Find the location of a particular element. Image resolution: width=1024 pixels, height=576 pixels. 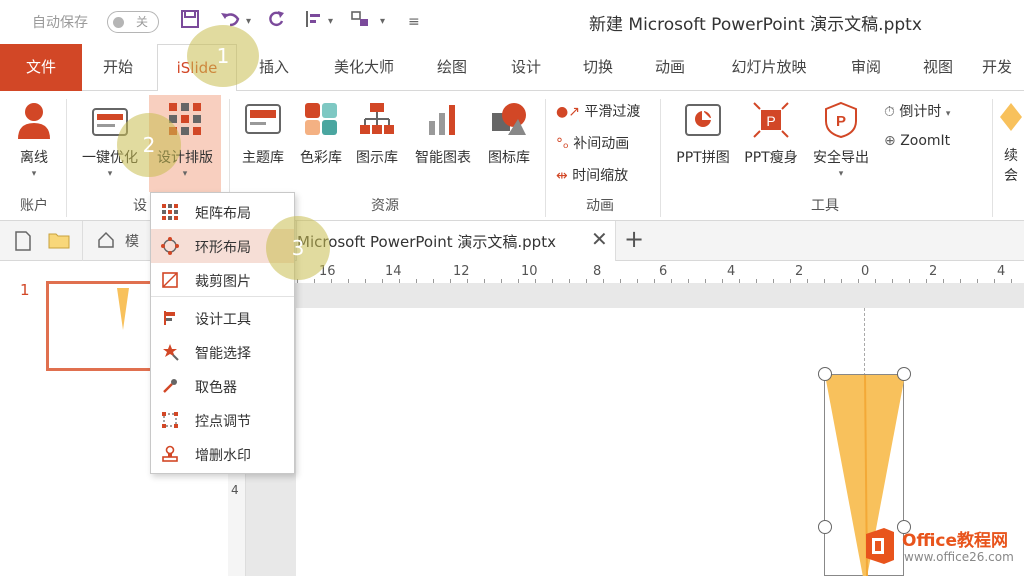

shapes-icon is located at coordinates (509, 121).